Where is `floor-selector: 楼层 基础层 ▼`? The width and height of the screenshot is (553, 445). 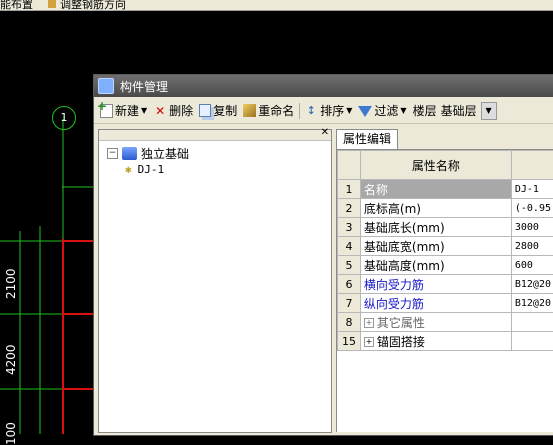
floor-selector: 楼层 基础层 ▼ is located at coordinates (455, 111).